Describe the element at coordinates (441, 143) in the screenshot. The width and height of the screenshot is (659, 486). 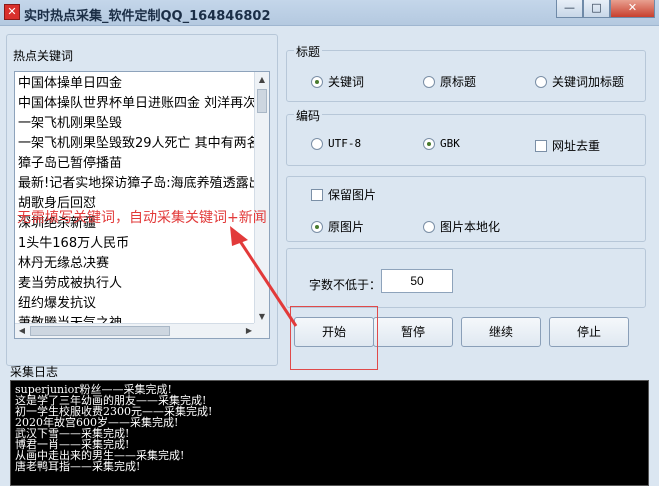
I see `radio-encoding-gbk: GBK` at that location.